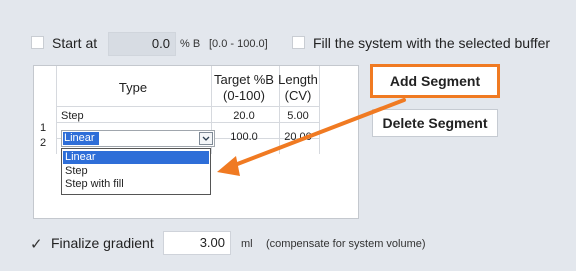 Image resolution: width=576 pixels, height=271 pixels. I want to click on combo-selected-value: Linear, so click(81, 138).